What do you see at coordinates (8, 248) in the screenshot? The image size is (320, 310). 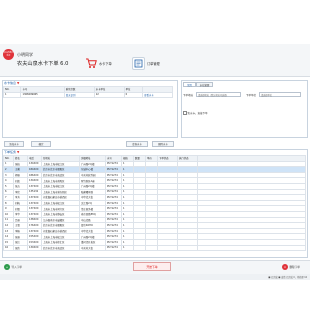 I see `table-cell: 16` at bounding box center [8, 248].